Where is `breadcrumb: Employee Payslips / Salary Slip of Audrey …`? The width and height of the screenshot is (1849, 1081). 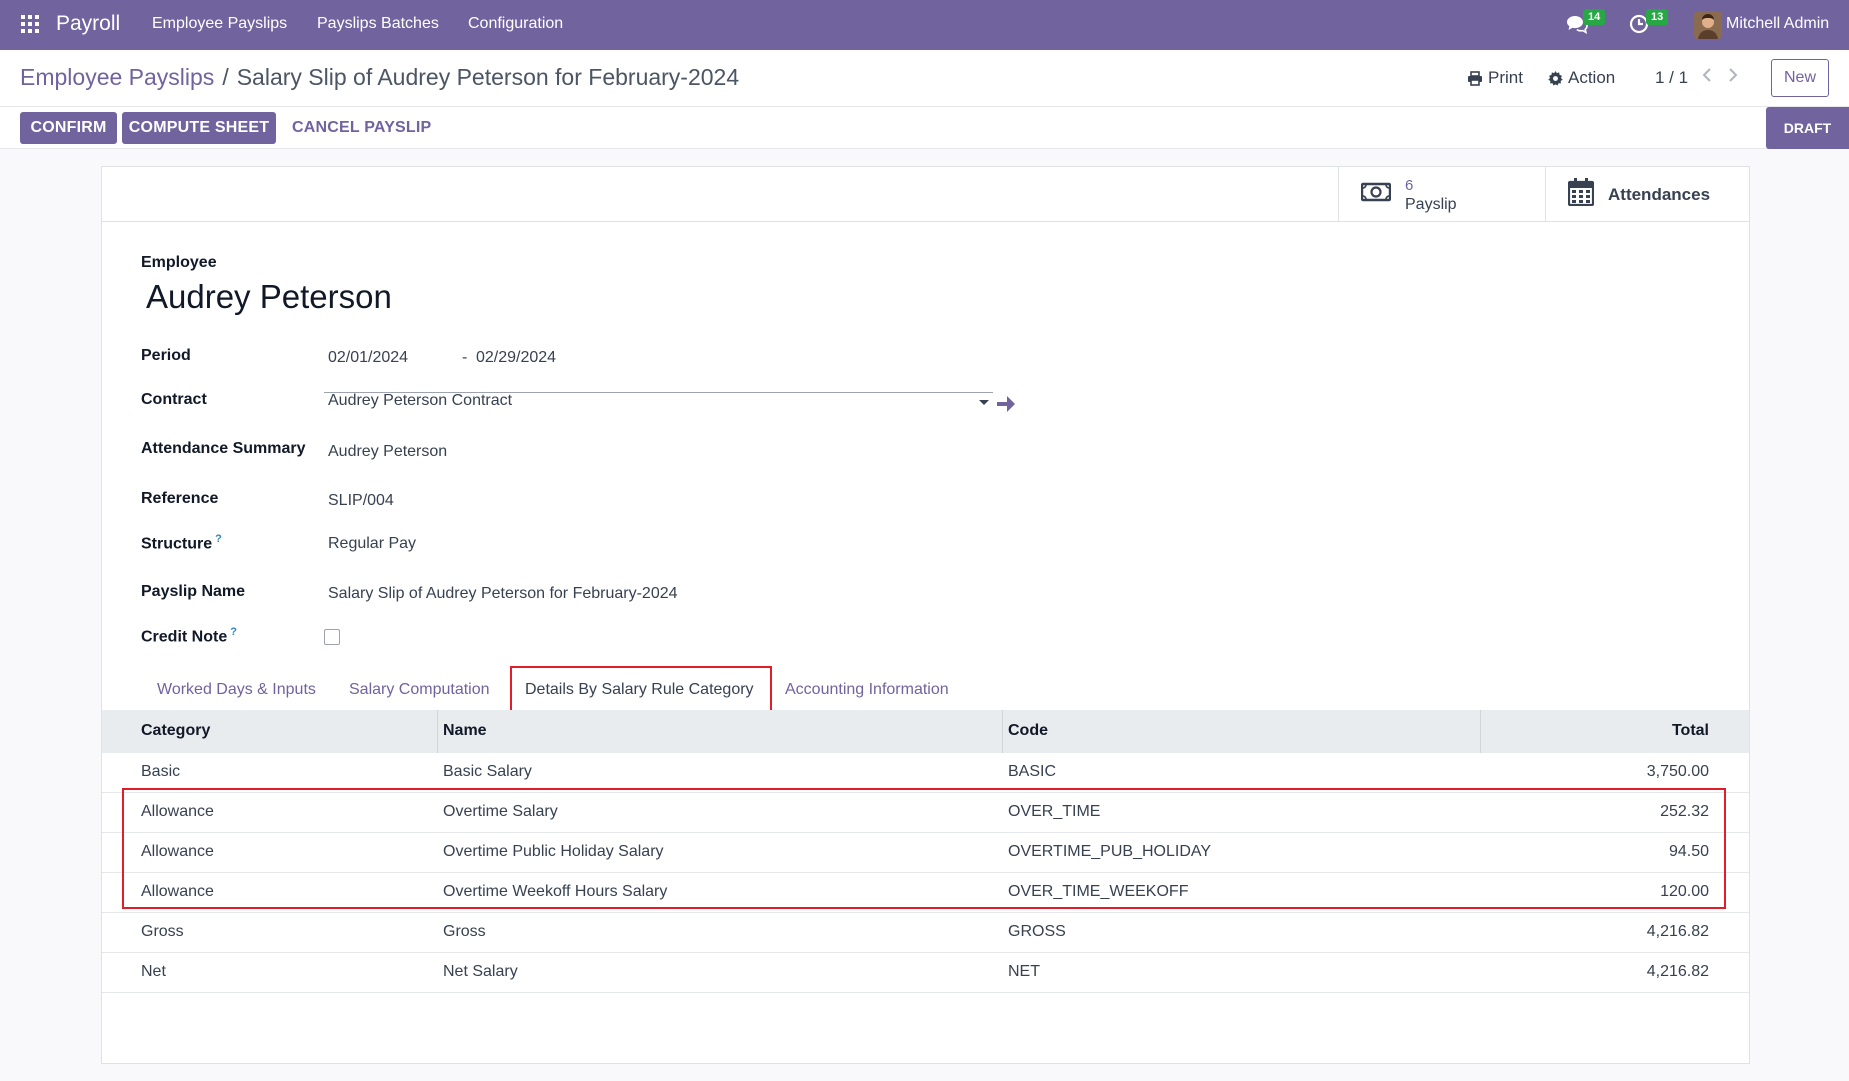 breadcrumb: Employee Payslips / Salary Slip of Audrey … is located at coordinates (379, 77).